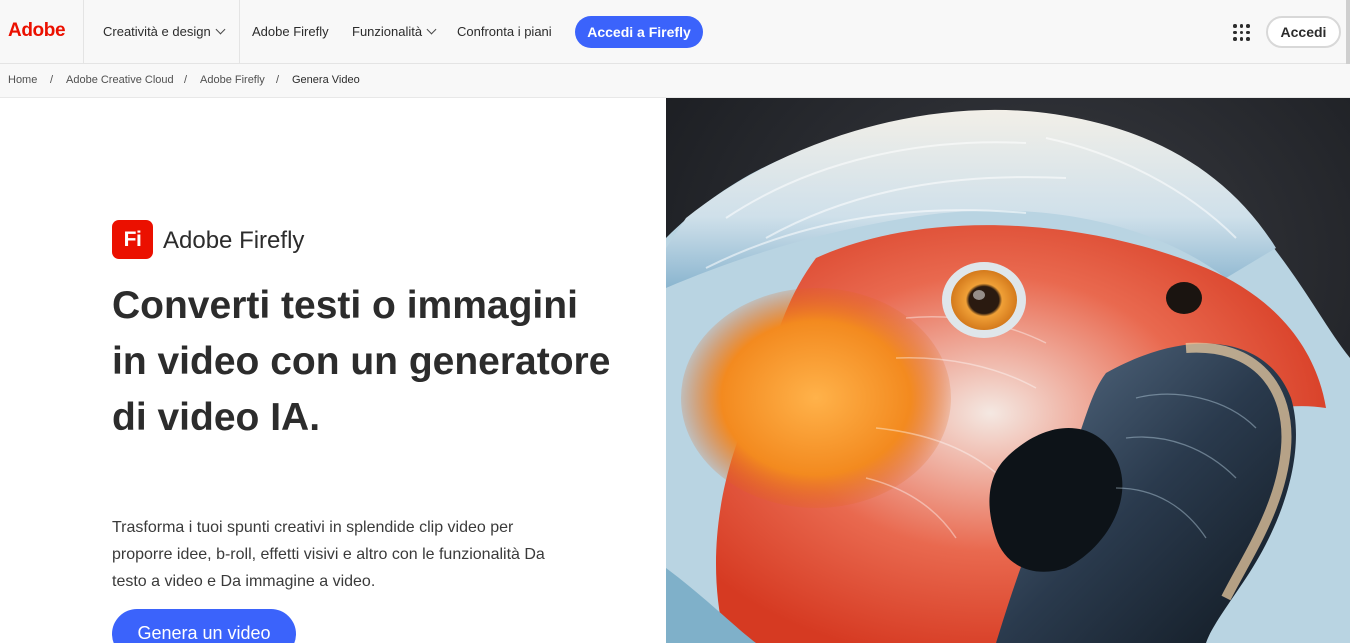  What do you see at coordinates (1303, 32) in the screenshot?
I see `signin-button: Accedi` at bounding box center [1303, 32].